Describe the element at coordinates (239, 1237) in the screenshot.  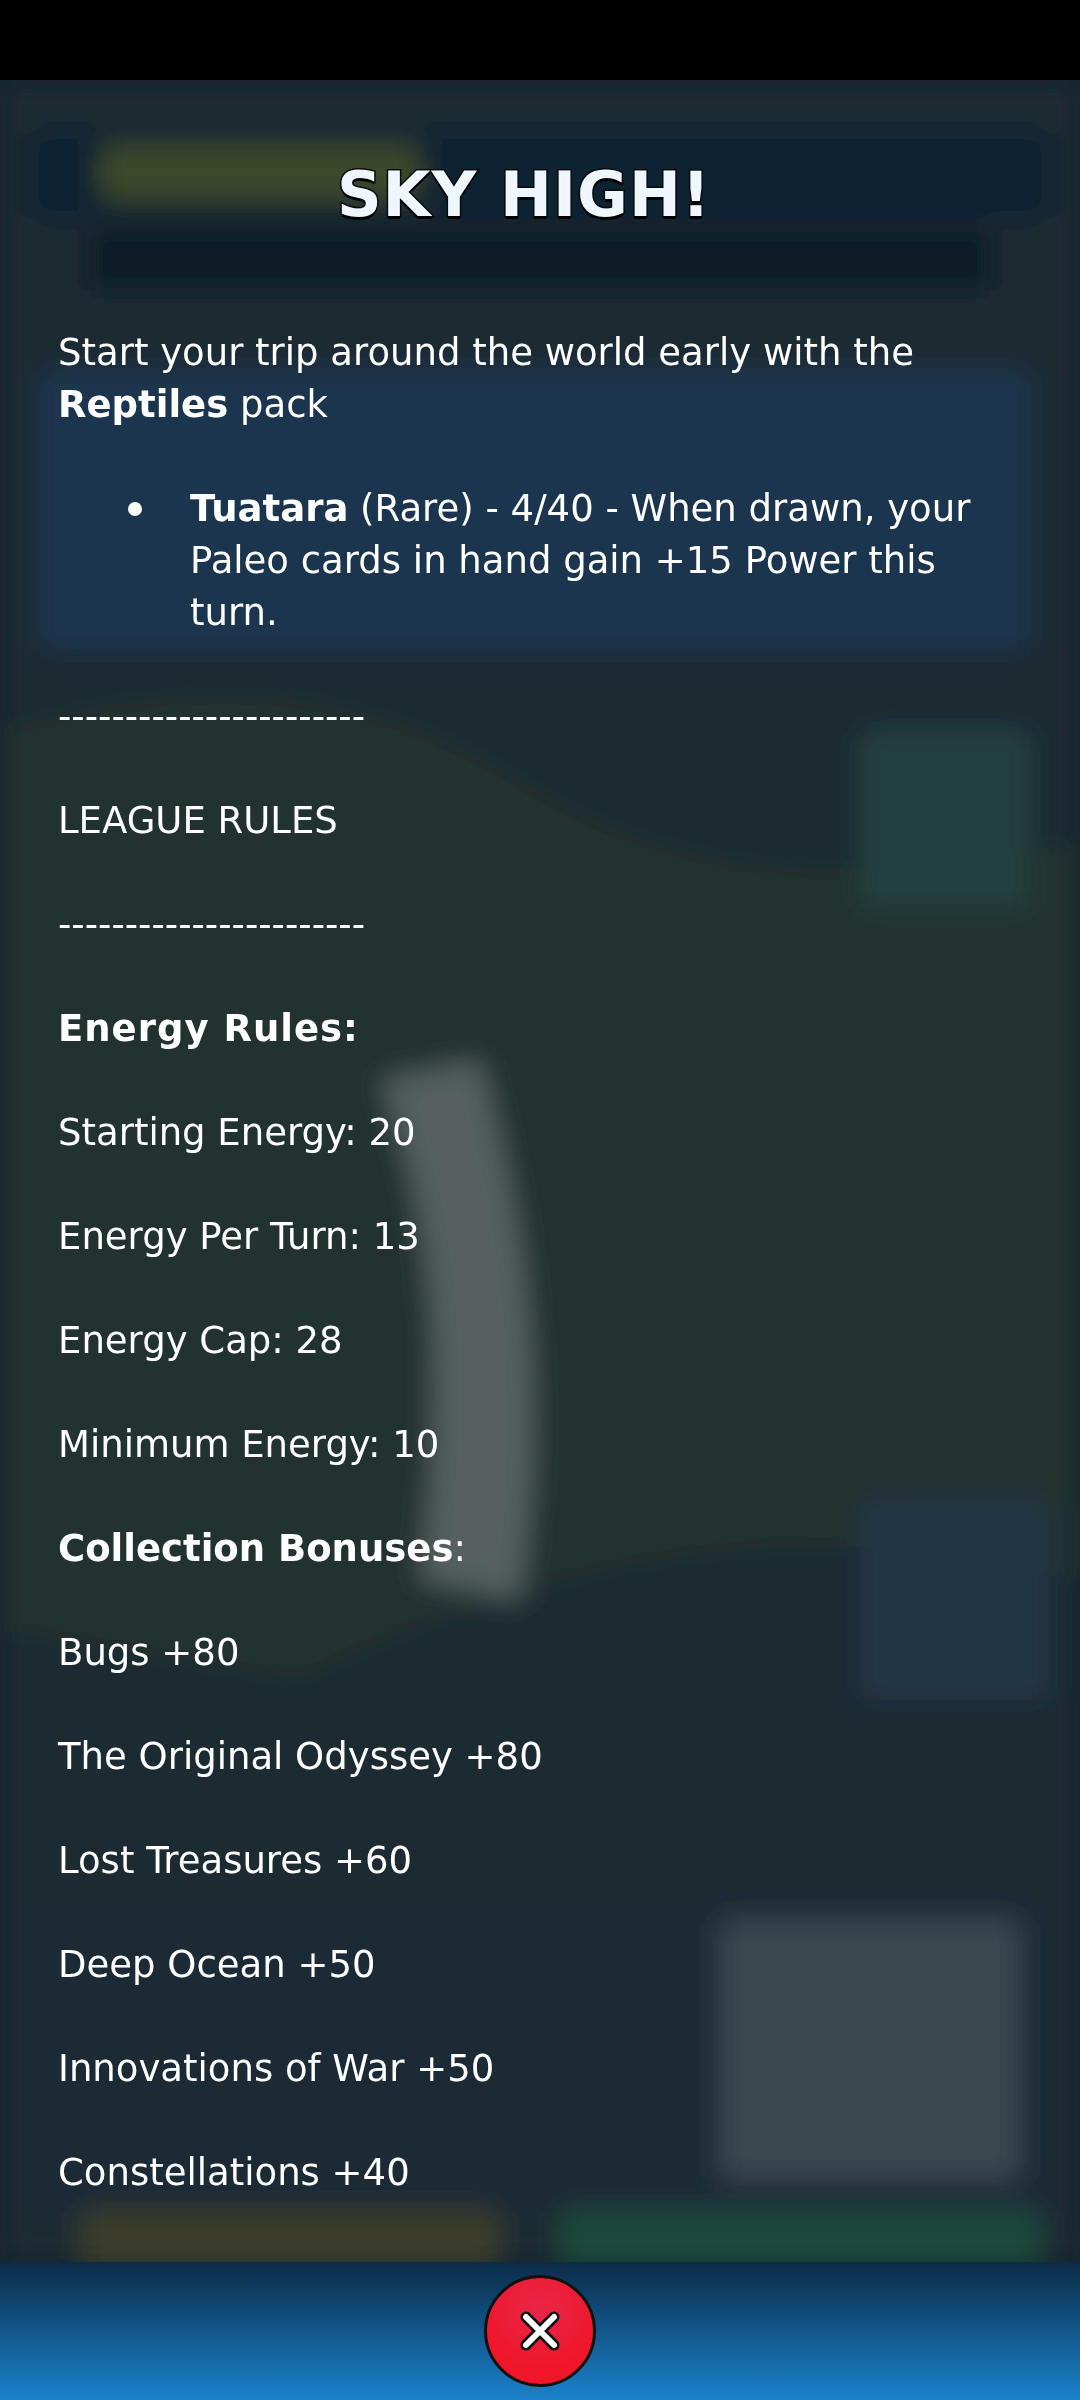
I see `rule-text: Energy Per Turn: 13` at that location.